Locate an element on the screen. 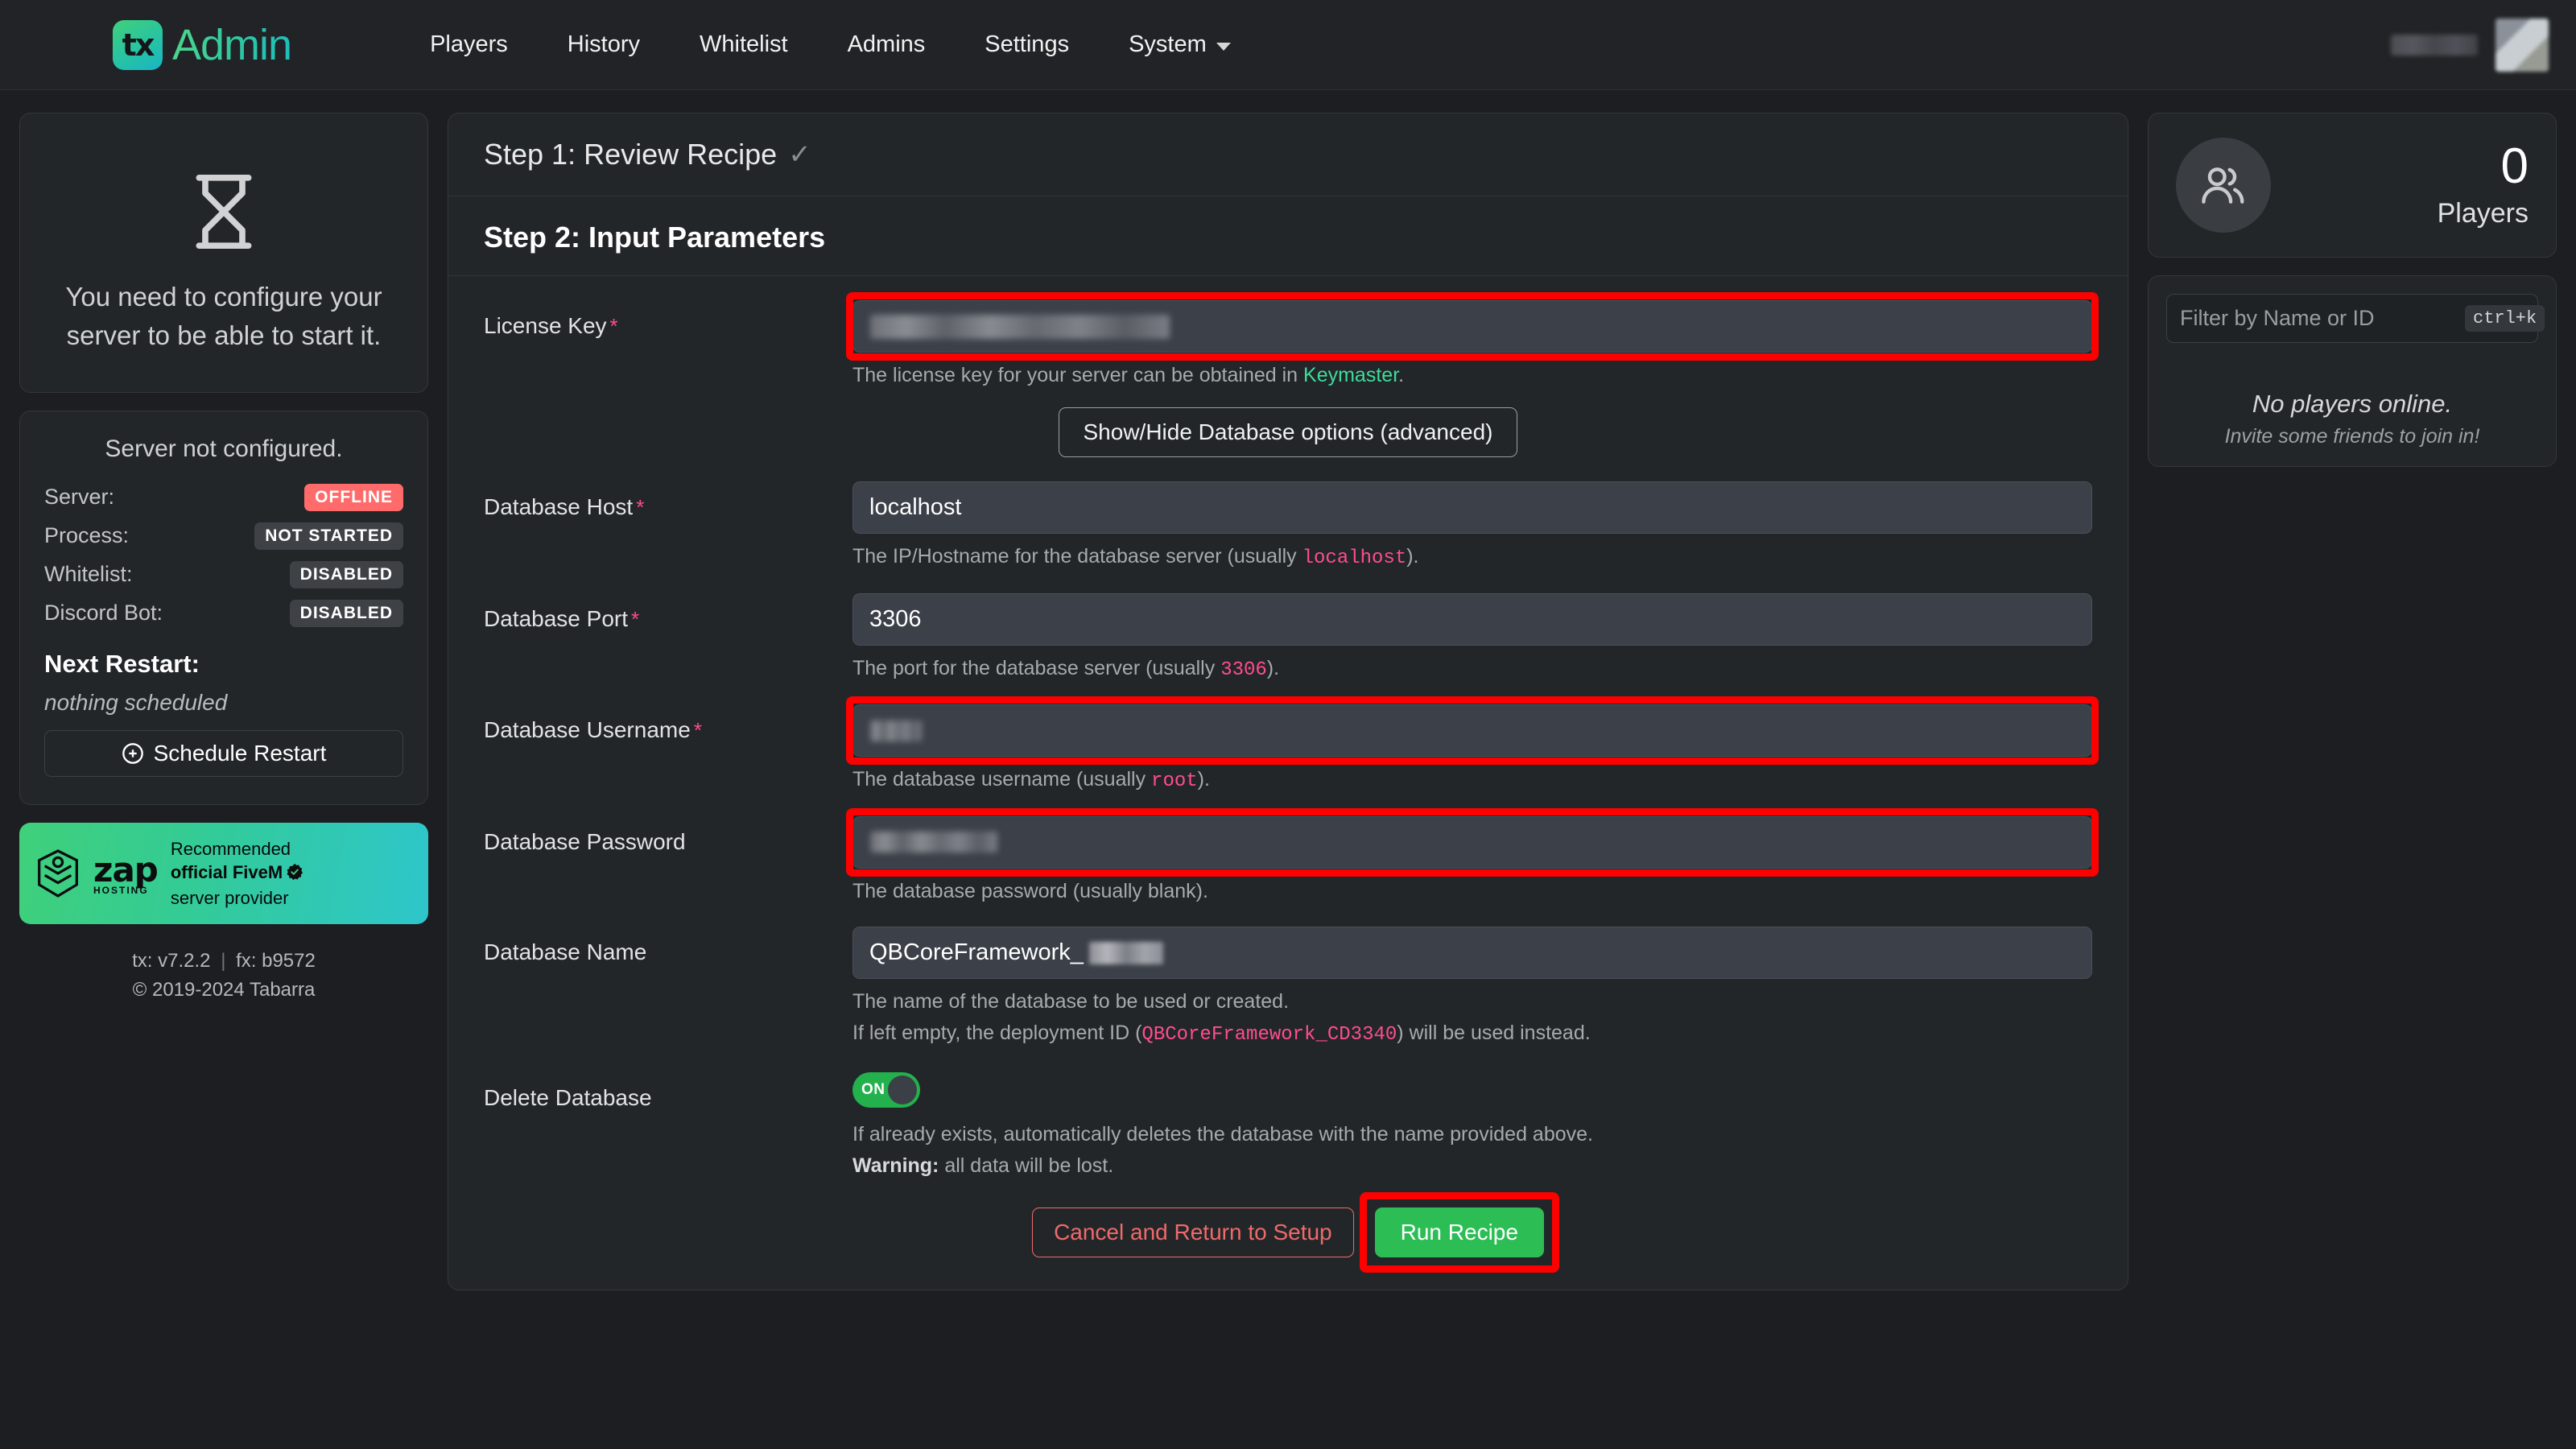  database-password-redacted-value is located at coordinates (933, 843).